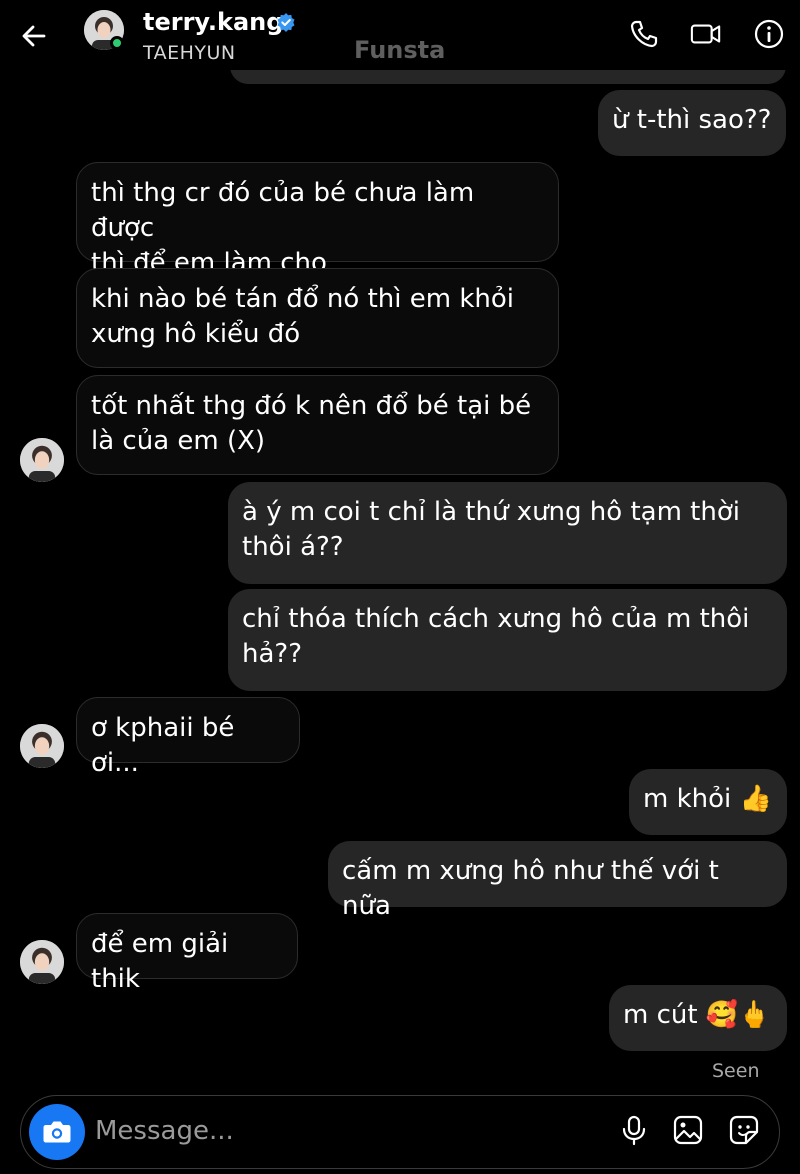  What do you see at coordinates (644, 34) in the screenshot?
I see `phone-icon` at bounding box center [644, 34].